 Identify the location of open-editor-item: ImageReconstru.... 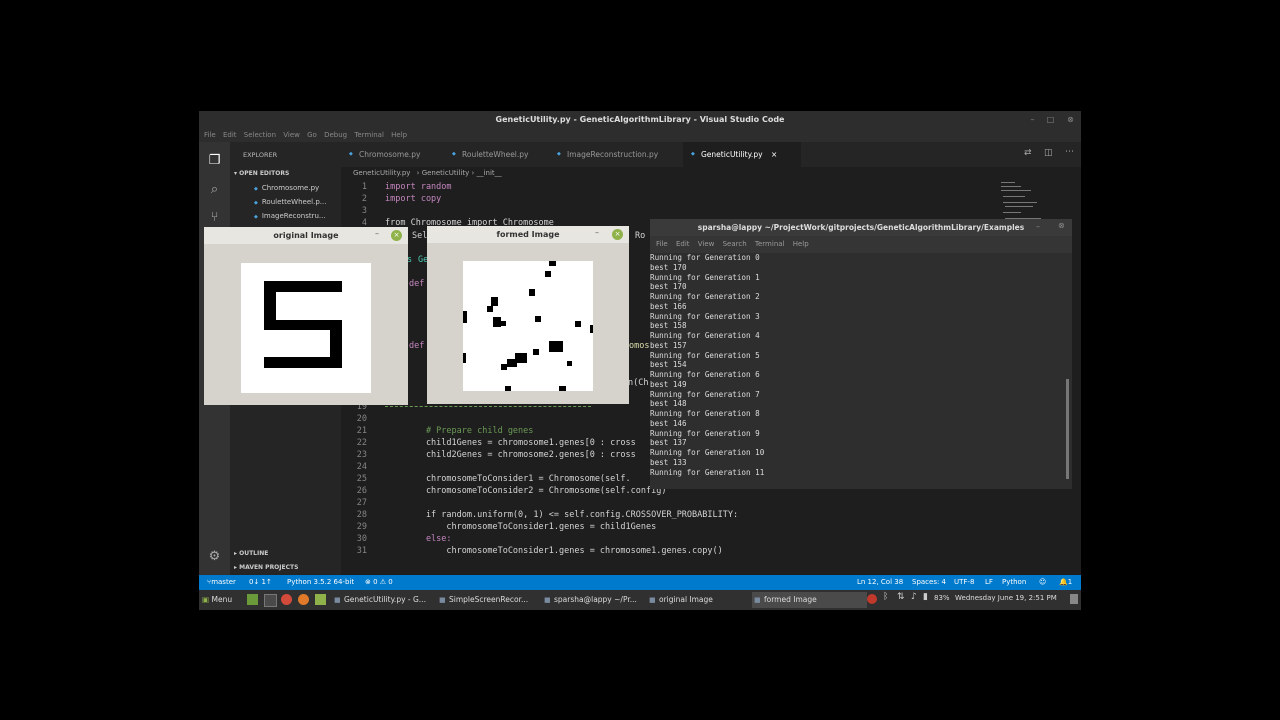
(290, 216).